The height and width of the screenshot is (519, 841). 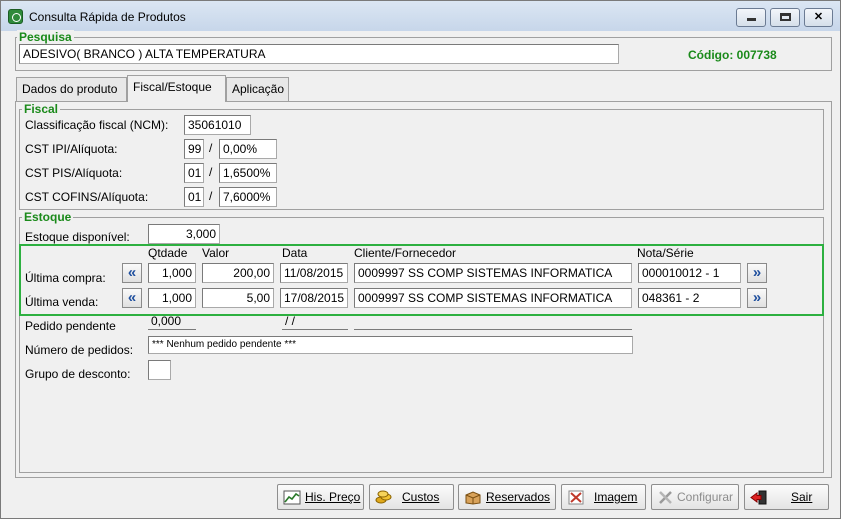 I want to click on pedido-pendente-cliente, so click(x=493, y=321).